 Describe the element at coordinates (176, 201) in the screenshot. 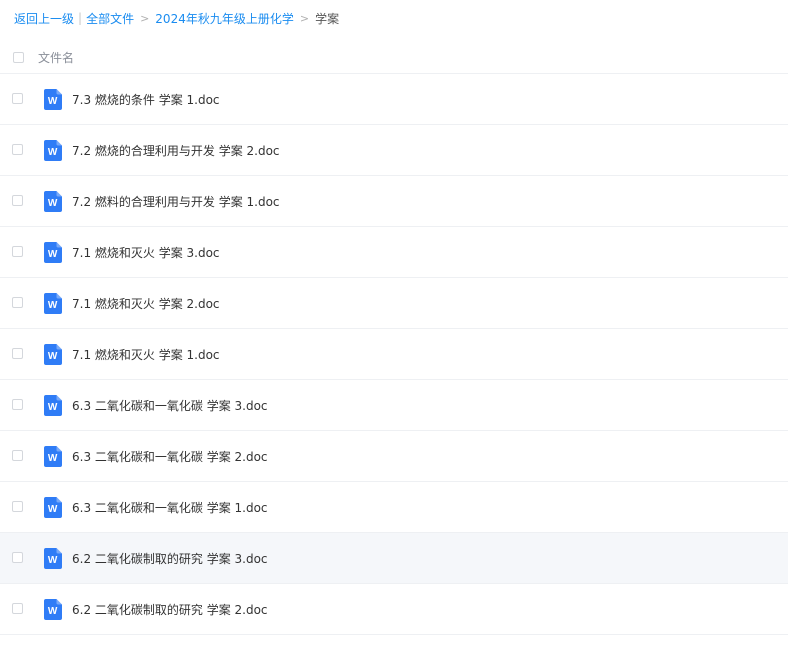

I see `file-name: 7.2 燃料的合理利用与开发 学案 1.doc` at that location.